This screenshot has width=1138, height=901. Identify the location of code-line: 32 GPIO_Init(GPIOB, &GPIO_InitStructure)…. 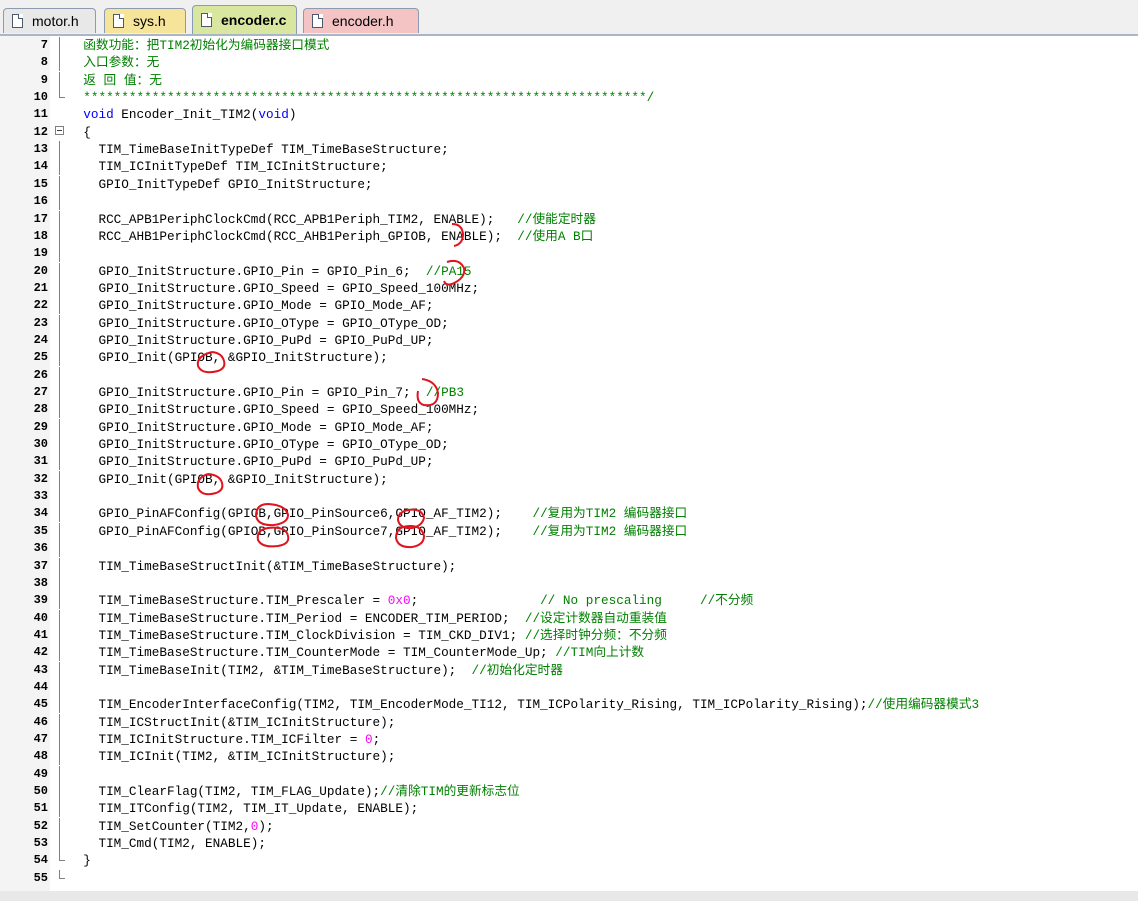
(569, 479).